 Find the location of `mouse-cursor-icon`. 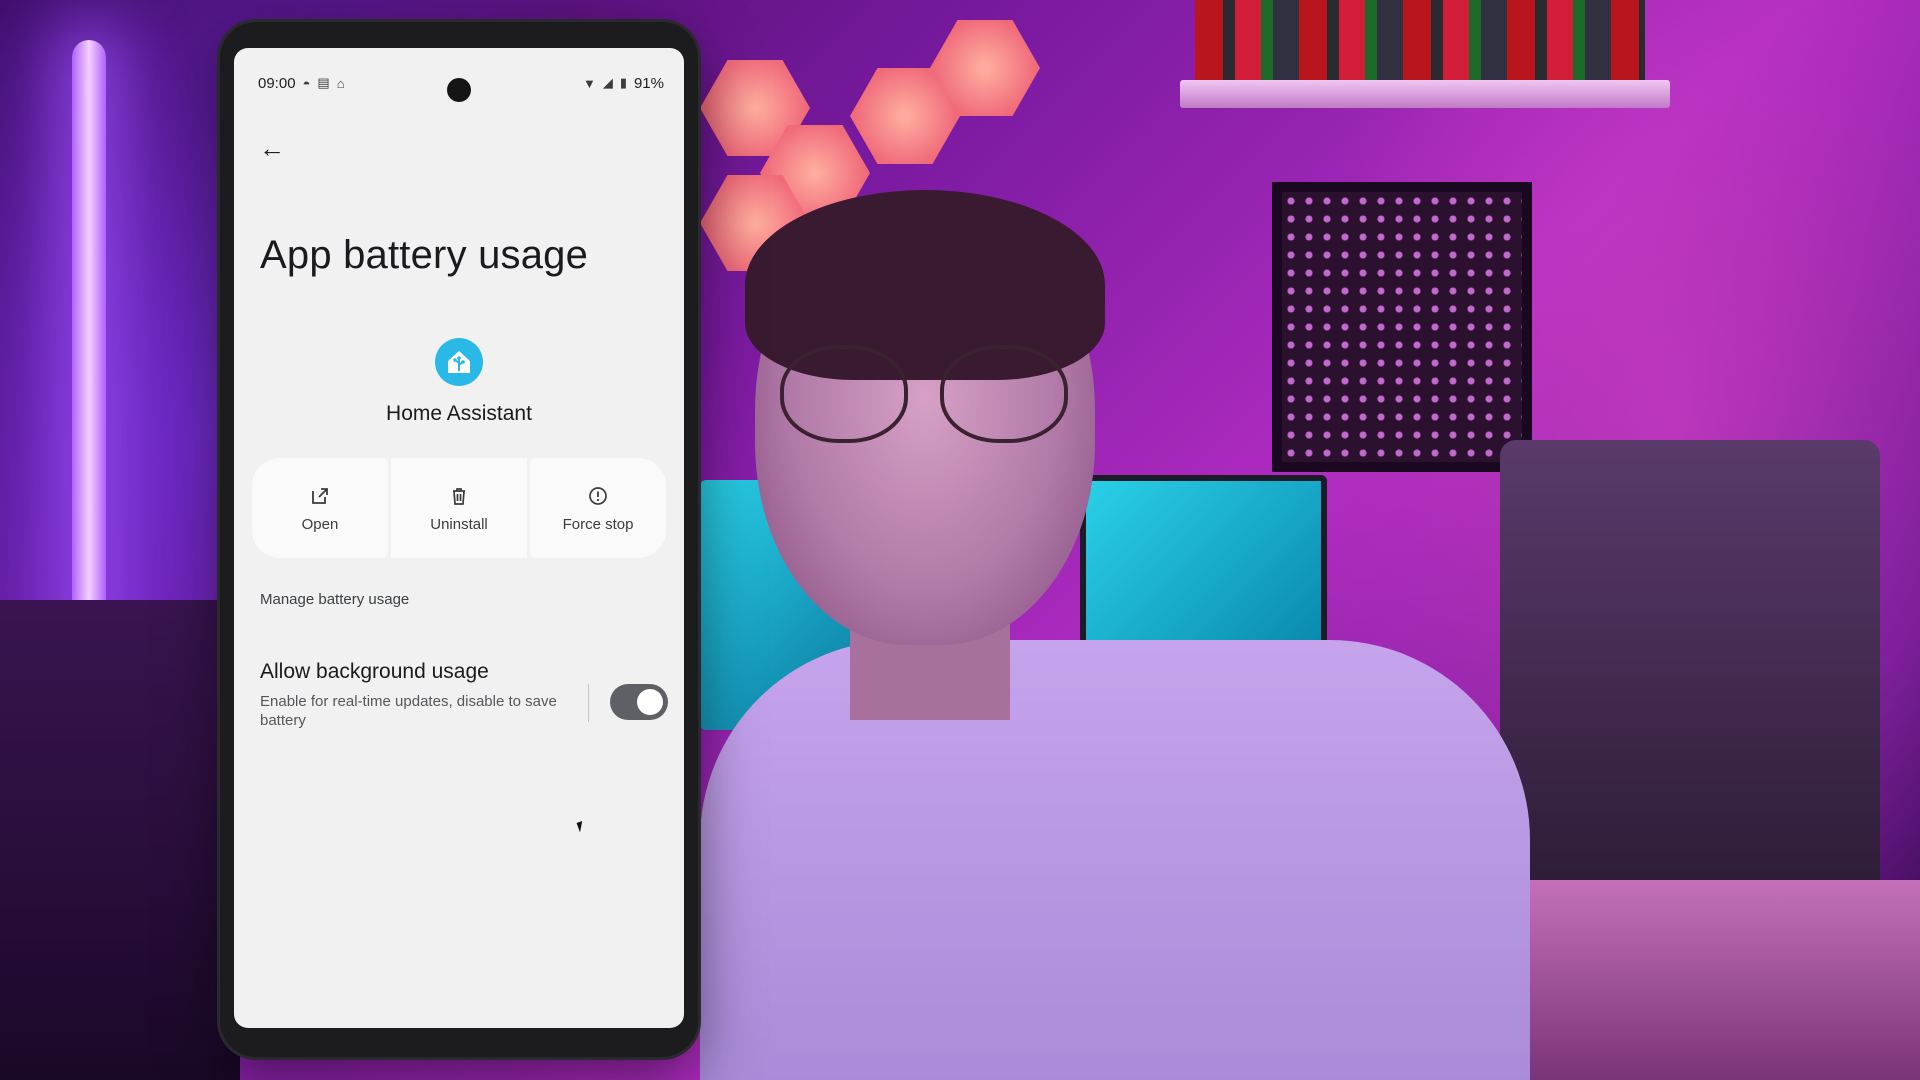

mouse-cursor-icon is located at coordinates (583, 826).